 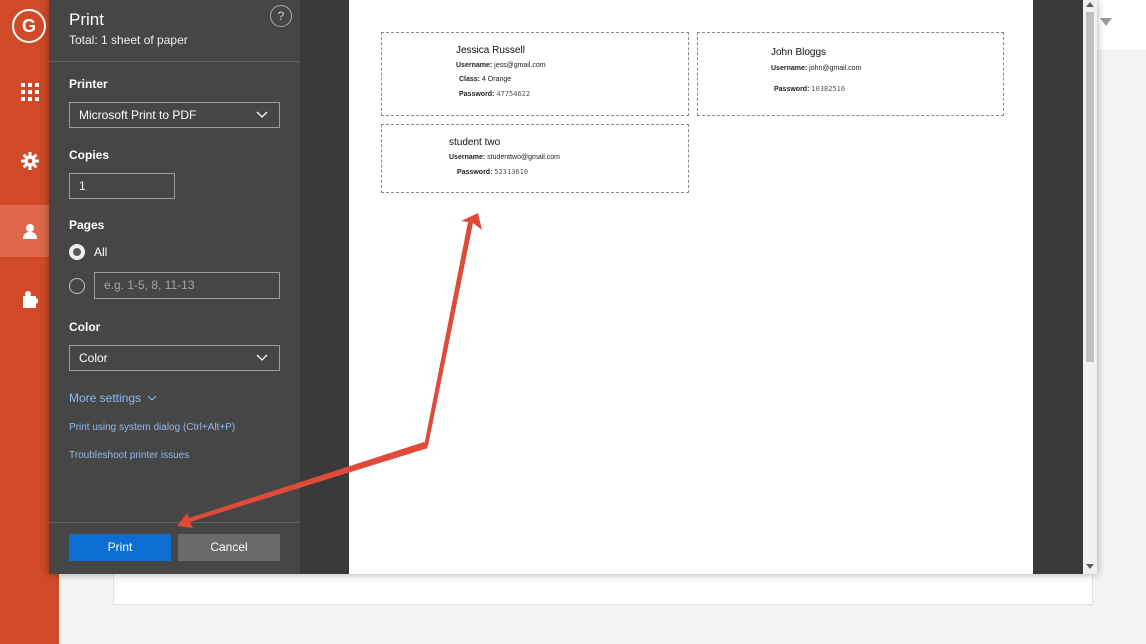 I want to click on username-row: Username: john@gmail.com, so click(x=816, y=68).